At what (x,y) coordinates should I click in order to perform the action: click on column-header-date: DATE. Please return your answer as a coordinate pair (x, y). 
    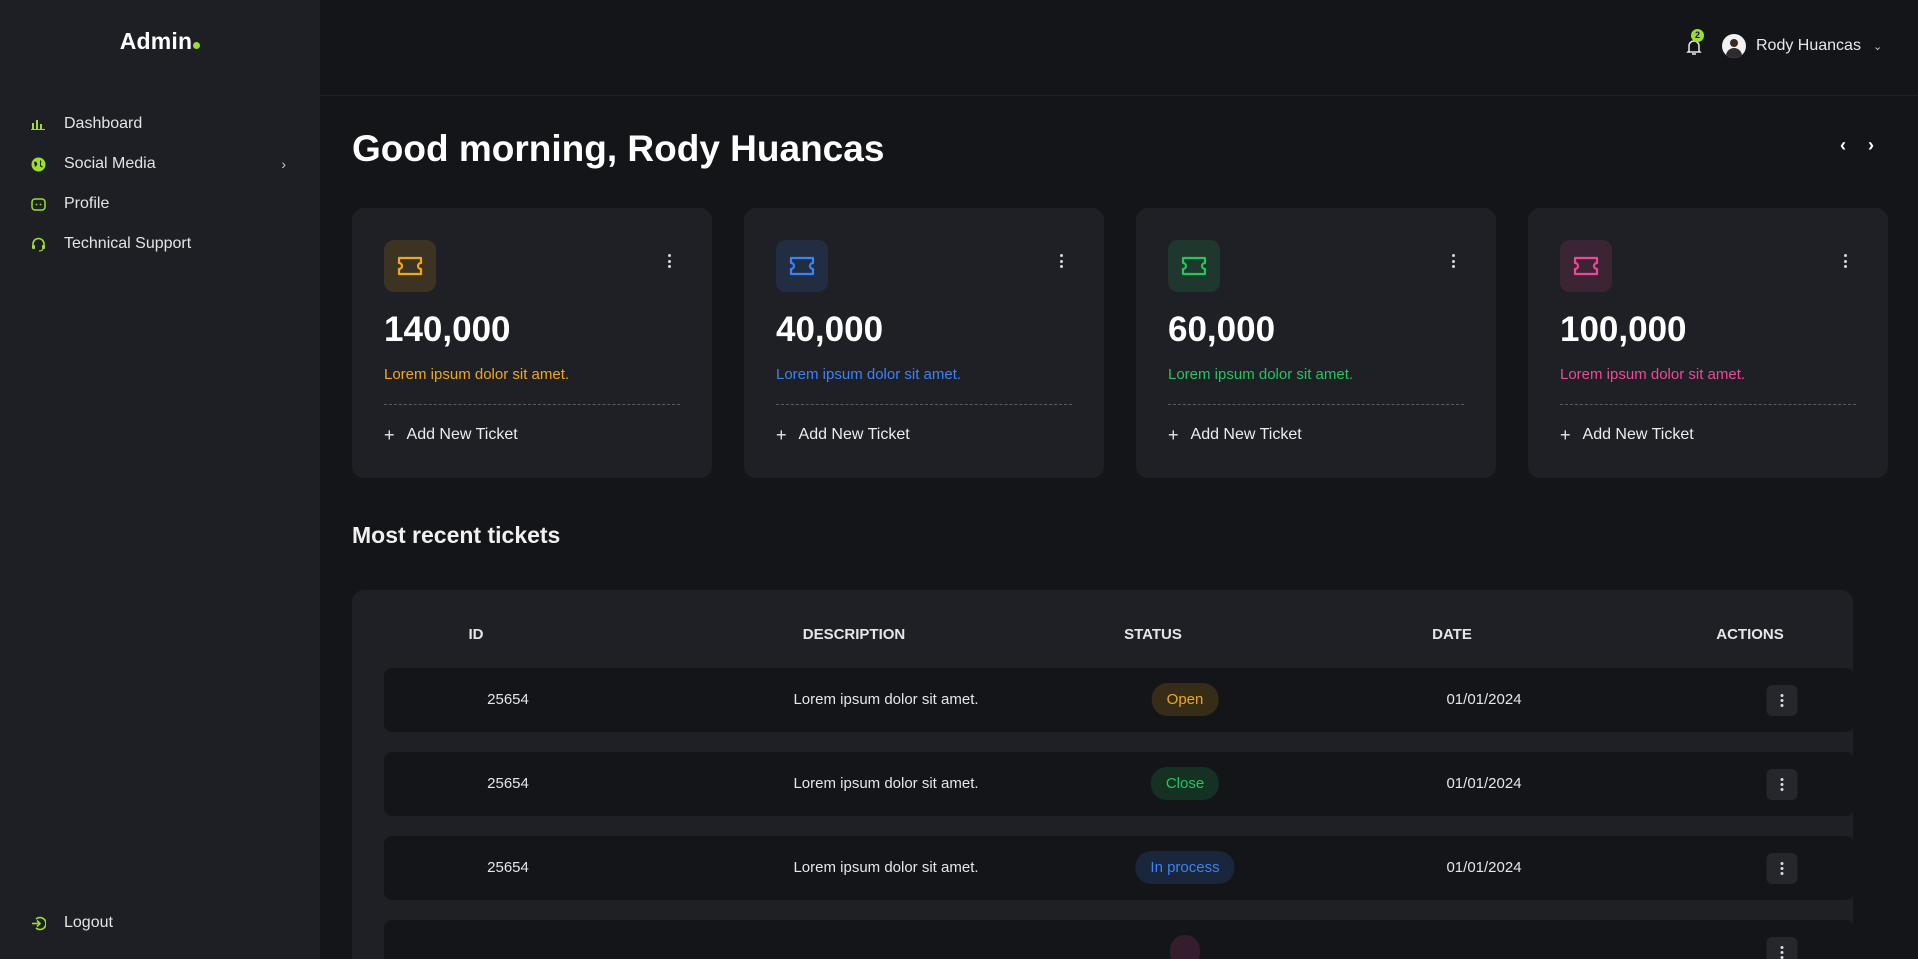
    Looking at the image, I should click on (1452, 634).